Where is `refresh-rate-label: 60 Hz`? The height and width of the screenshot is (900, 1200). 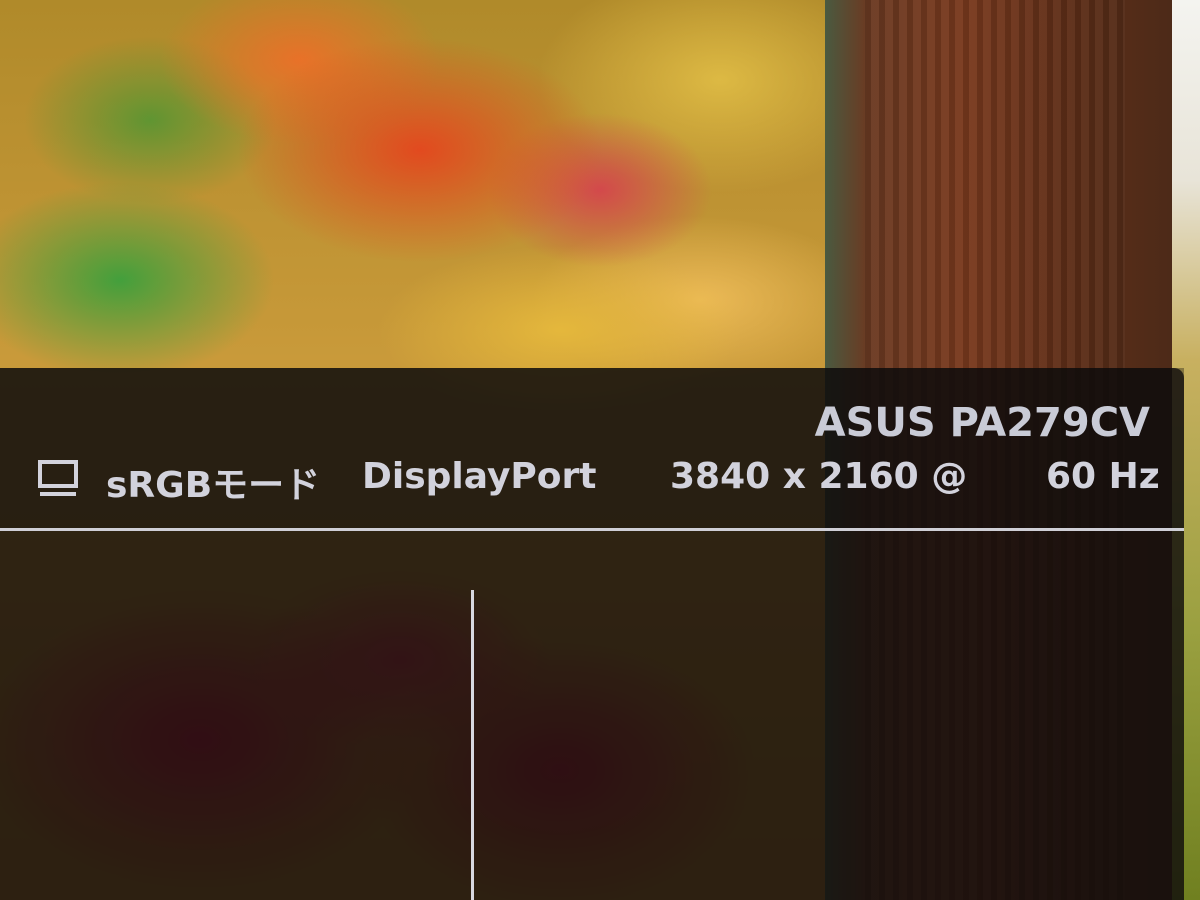
refresh-rate-label: 60 Hz is located at coordinates (1103, 476).